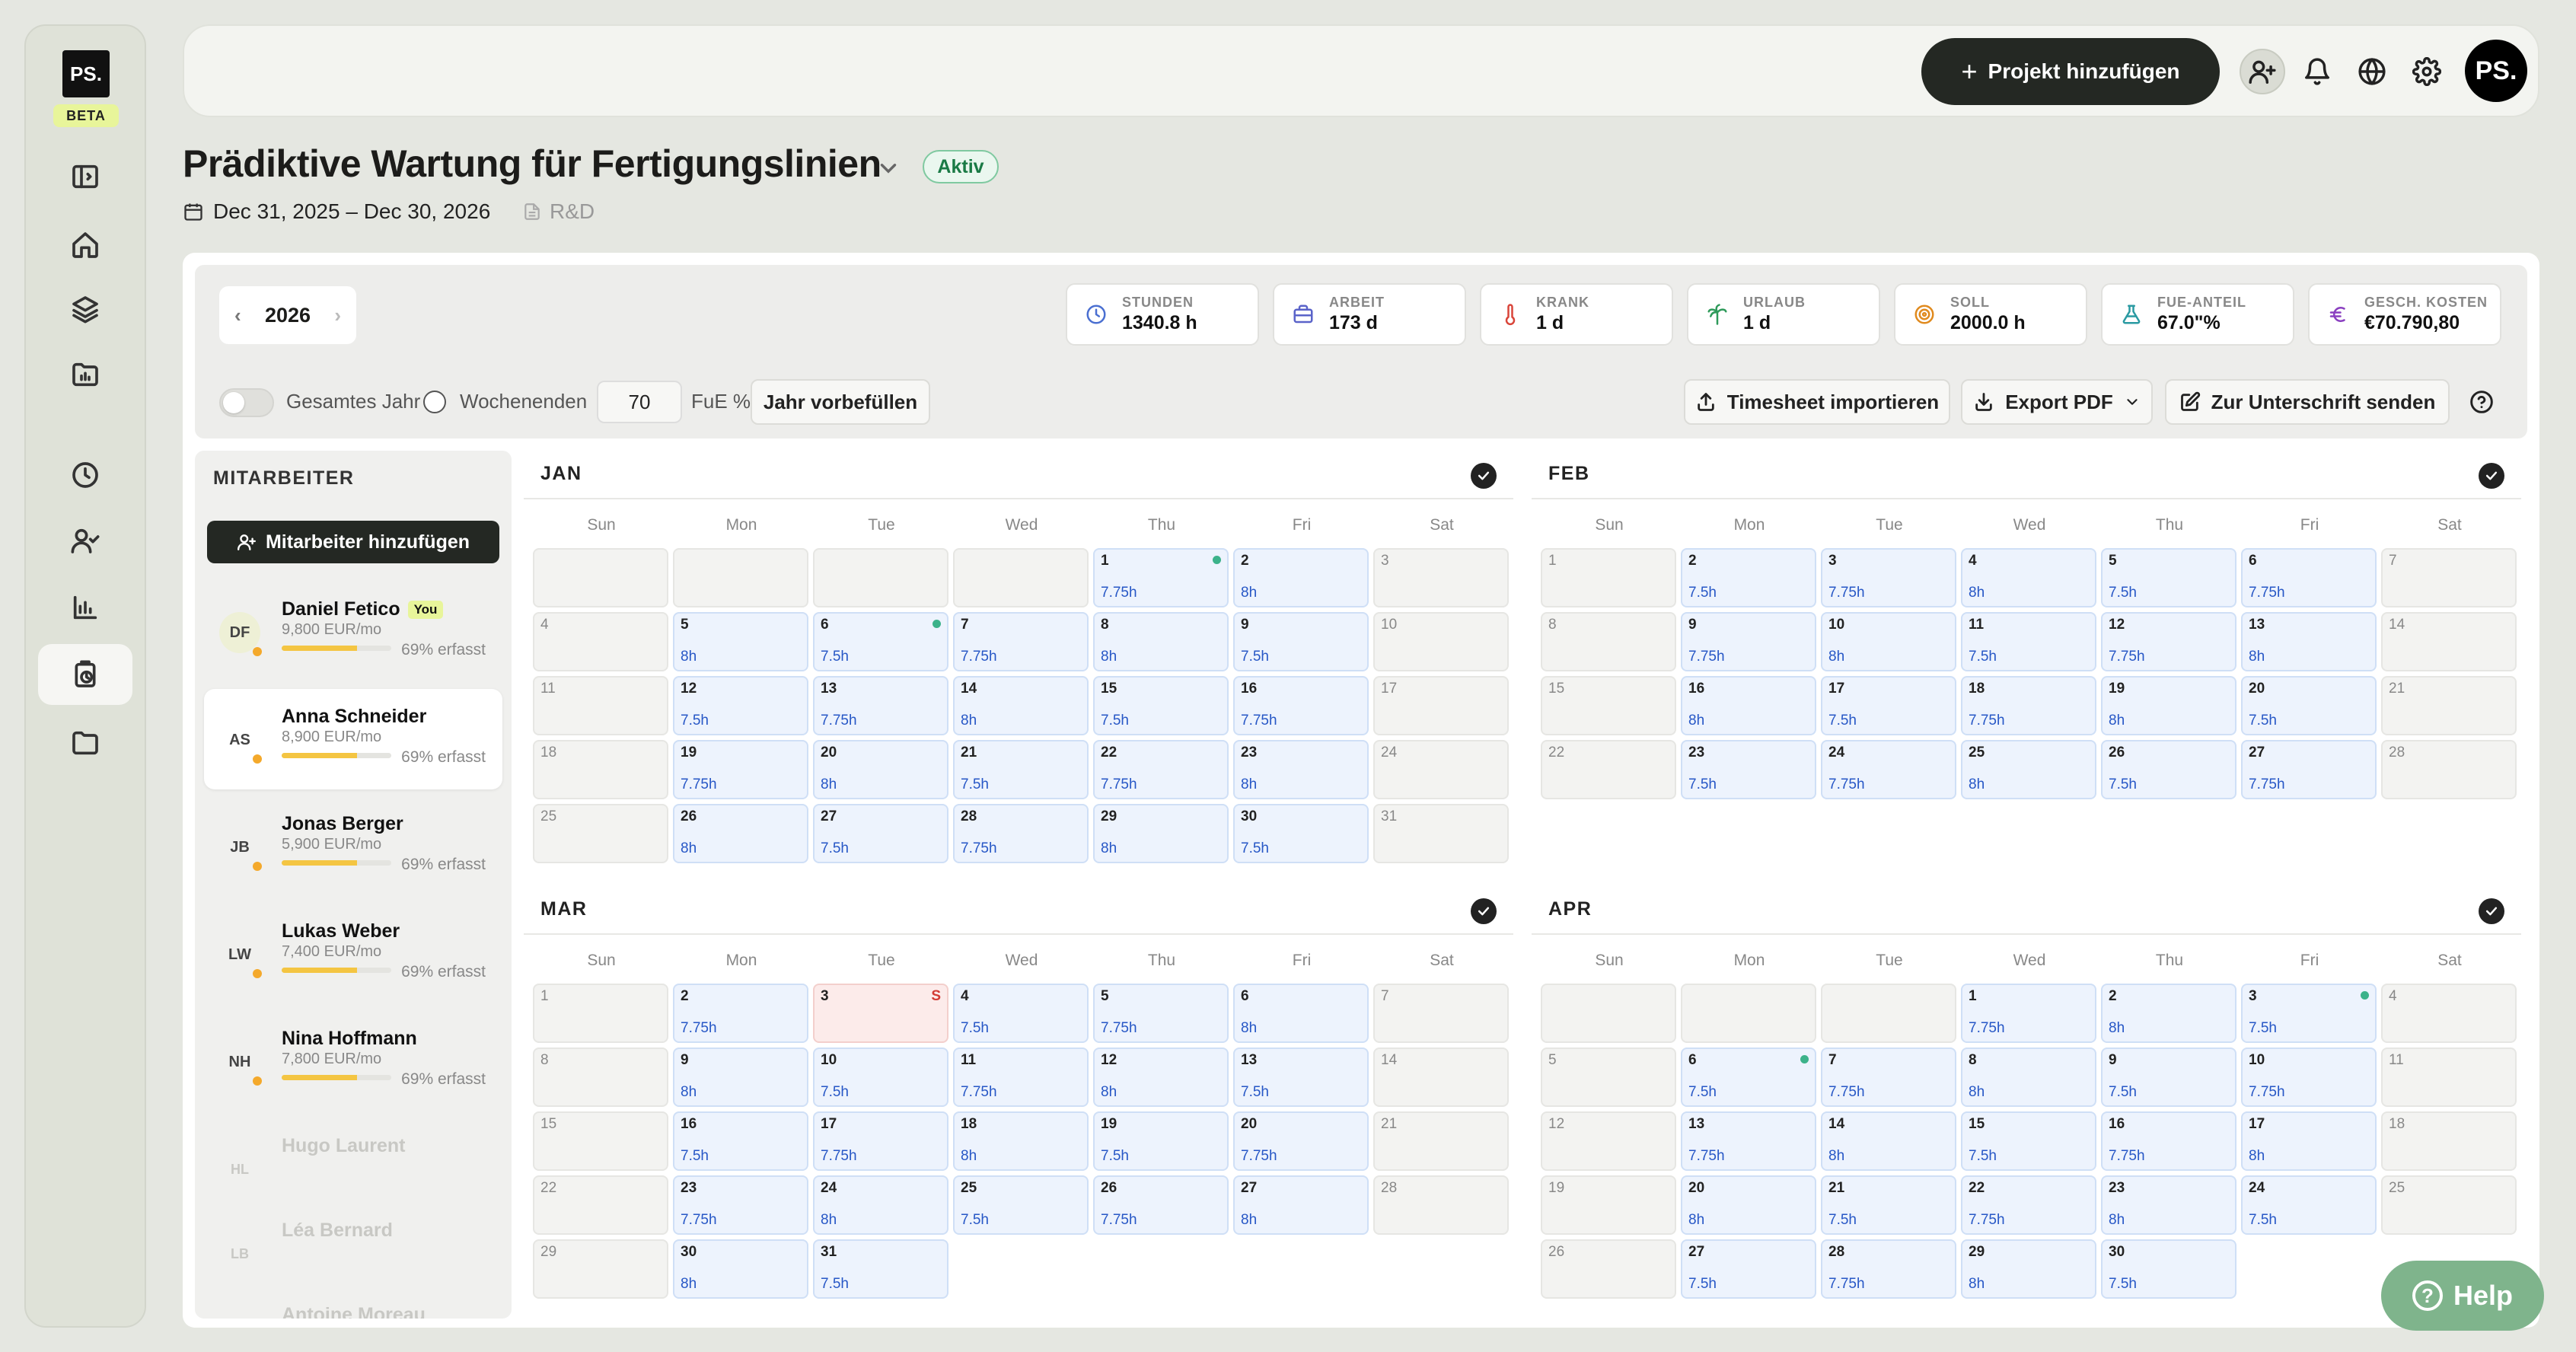 This screenshot has height=1352, width=2576. What do you see at coordinates (2028, 577) in the screenshot?
I see `calendar-day: 4 8h` at bounding box center [2028, 577].